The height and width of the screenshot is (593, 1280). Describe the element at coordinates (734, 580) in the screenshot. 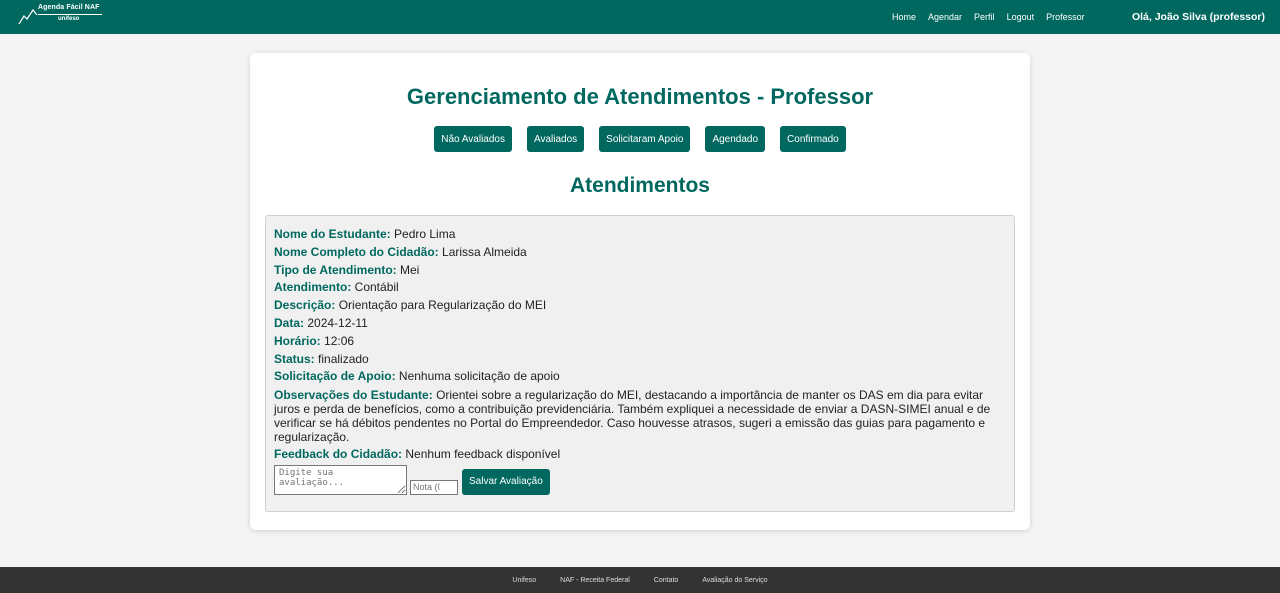

I see `footer-link-avaliacao: Avaliação do Serviço` at that location.